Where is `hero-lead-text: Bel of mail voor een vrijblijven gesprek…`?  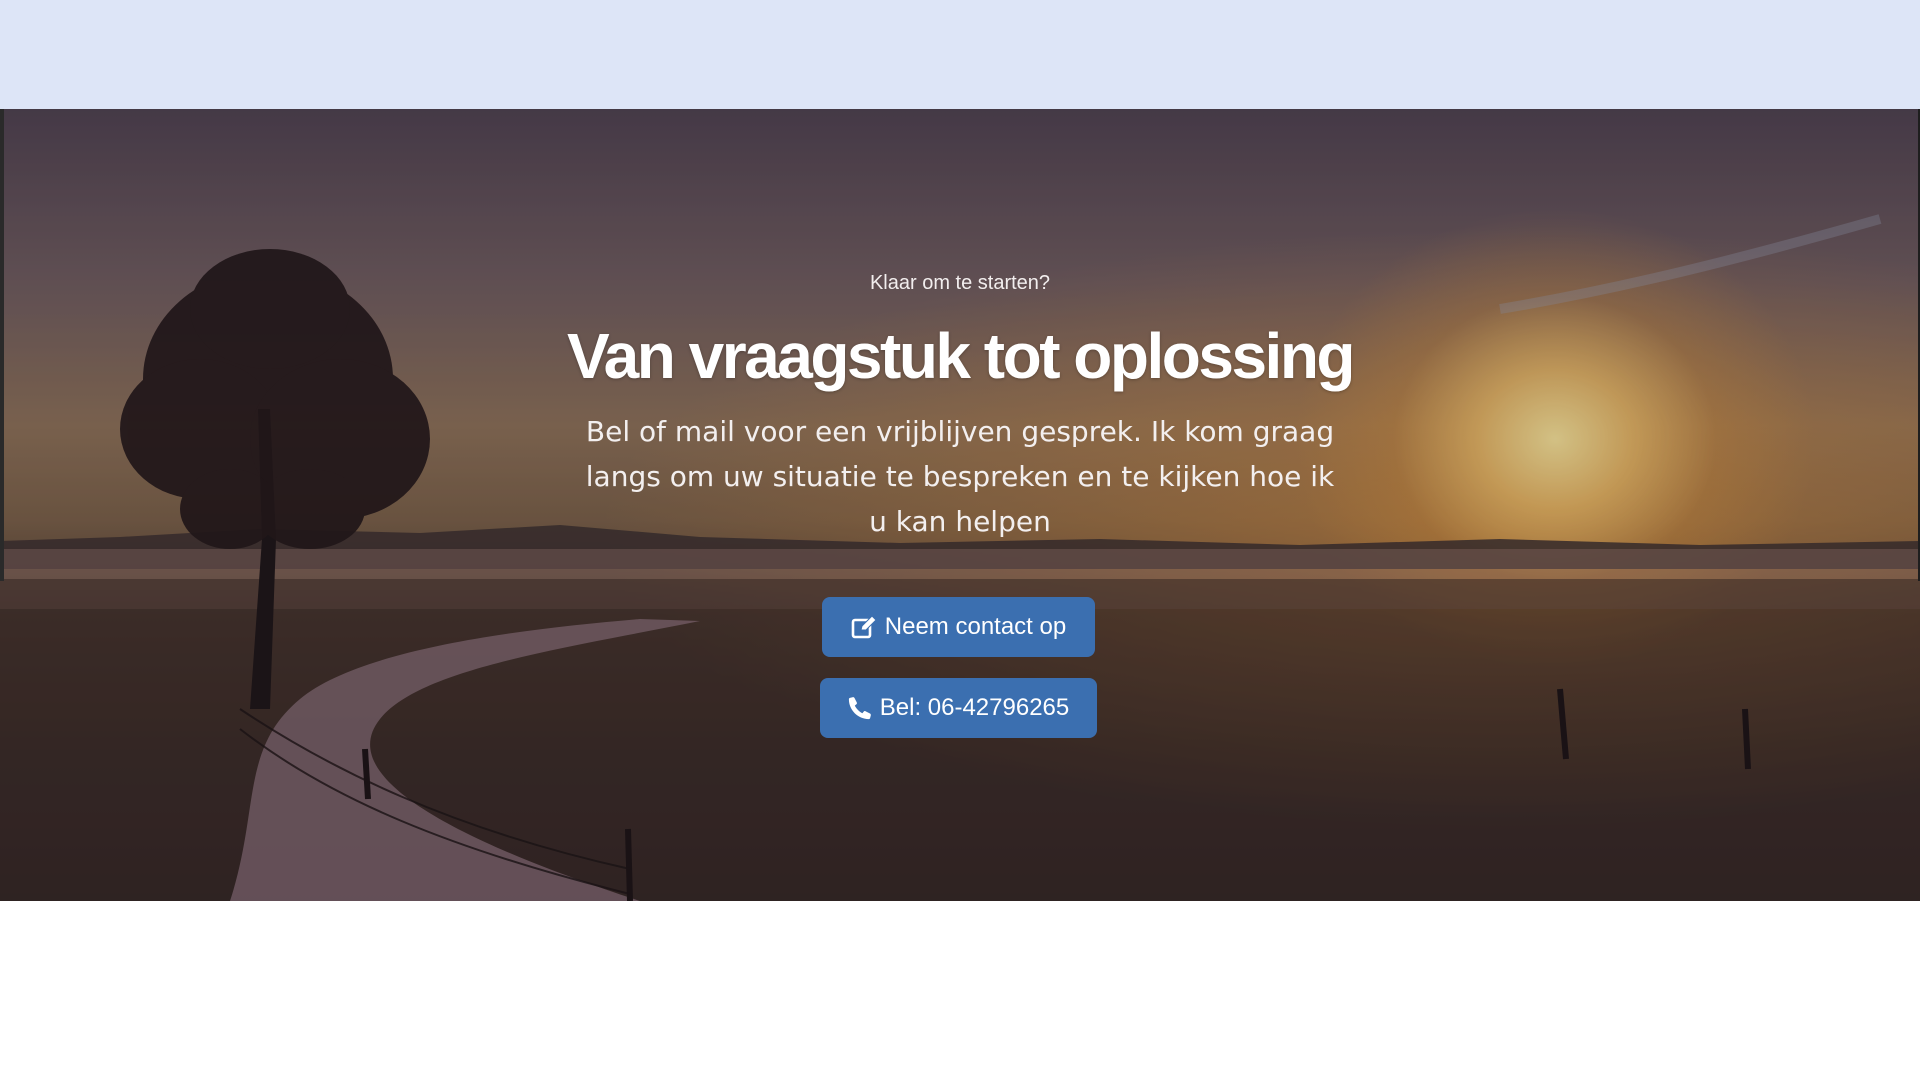 hero-lead-text: Bel of mail voor een vrijblijven gesprek… is located at coordinates (960, 476).